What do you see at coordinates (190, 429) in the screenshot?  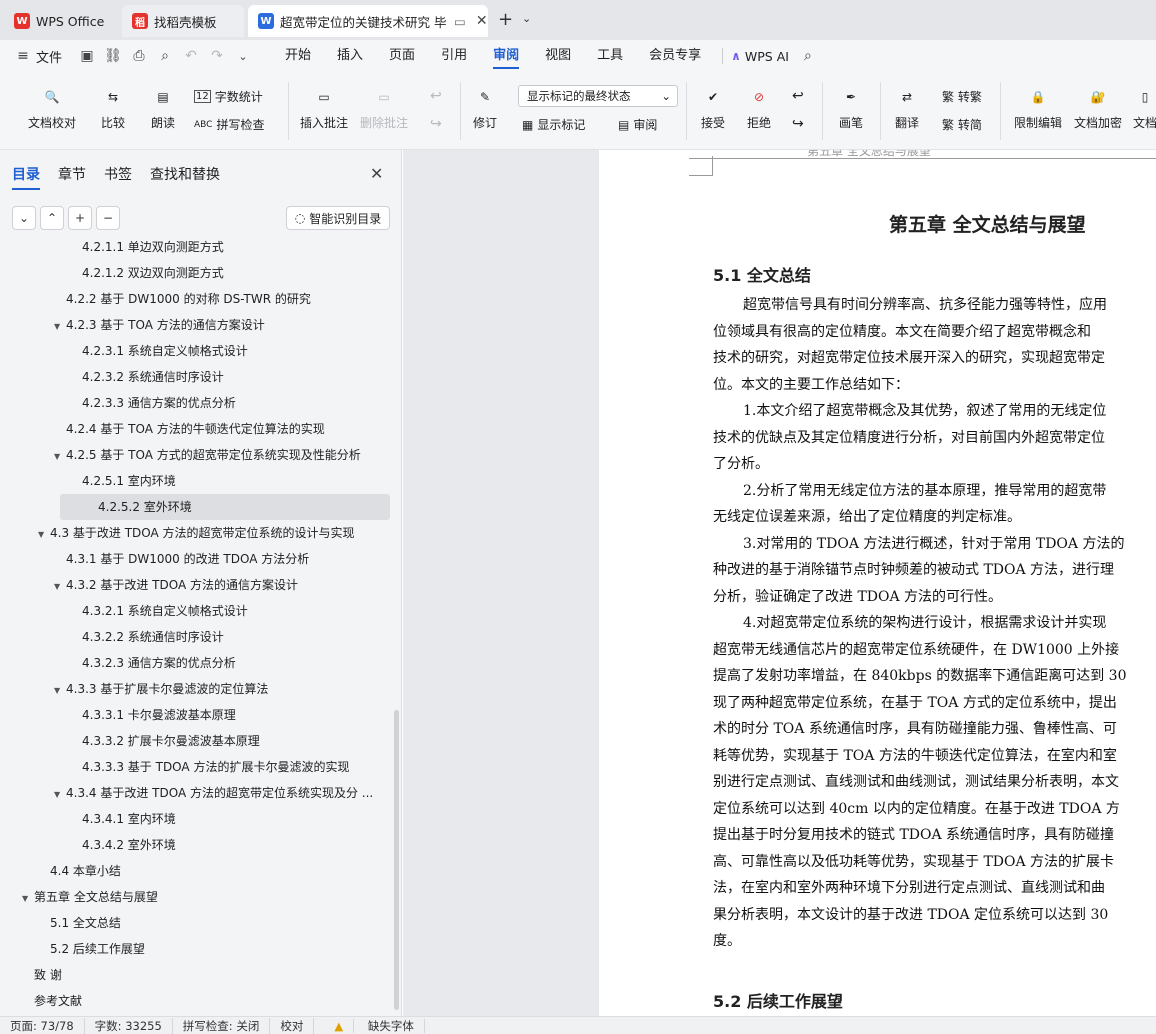 I see `toc-item: 4.2.4 基于 TOA 方法的牛顿迭代定位算法的实现` at bounding box center [190, 429].